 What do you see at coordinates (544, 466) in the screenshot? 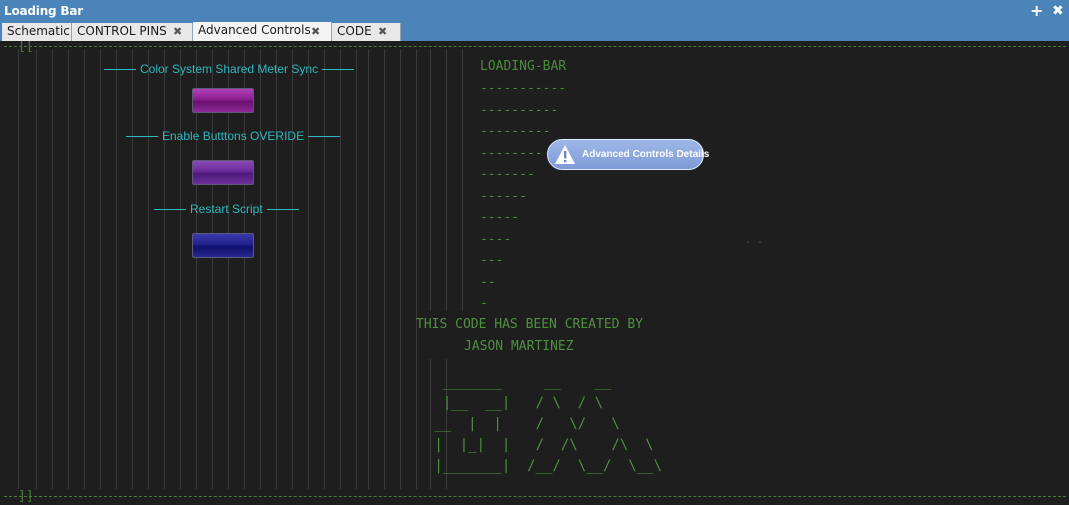
I see `ascii-art-line: |_______| /__/ \__/ \__\` at bounding box center [544, 466].